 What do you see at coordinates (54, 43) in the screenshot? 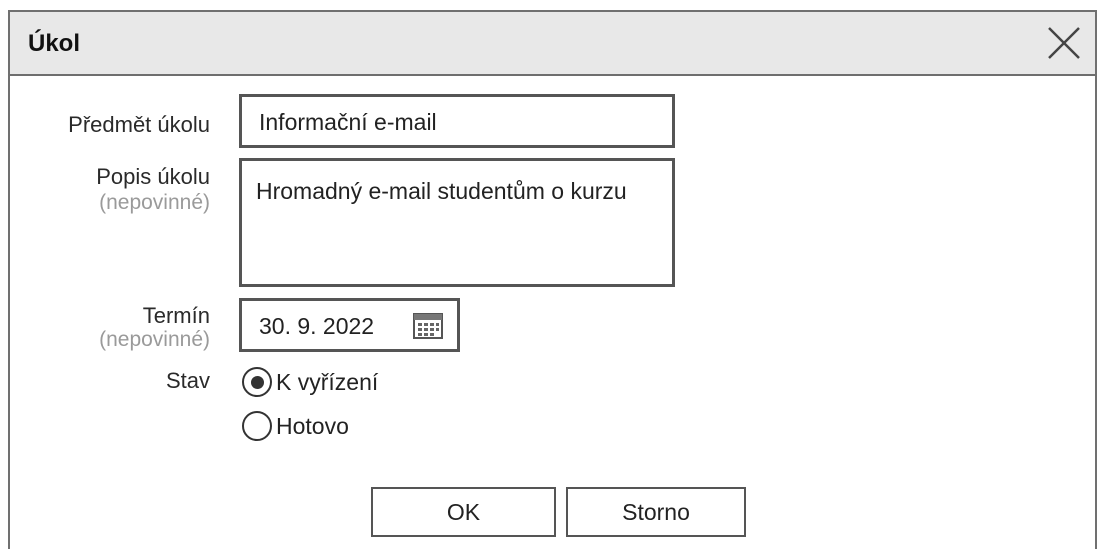
I see `dialog-title: Úkol` at bounding box center [54, 43].